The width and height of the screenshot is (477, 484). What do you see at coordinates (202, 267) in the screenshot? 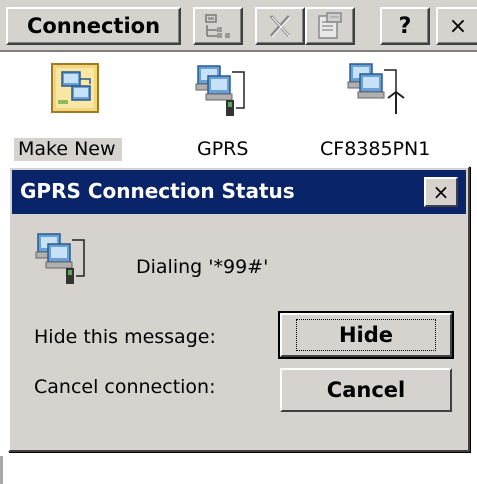
I see `dialing-status-text: Dialing '*99#'` at bounding box center [202, 267].